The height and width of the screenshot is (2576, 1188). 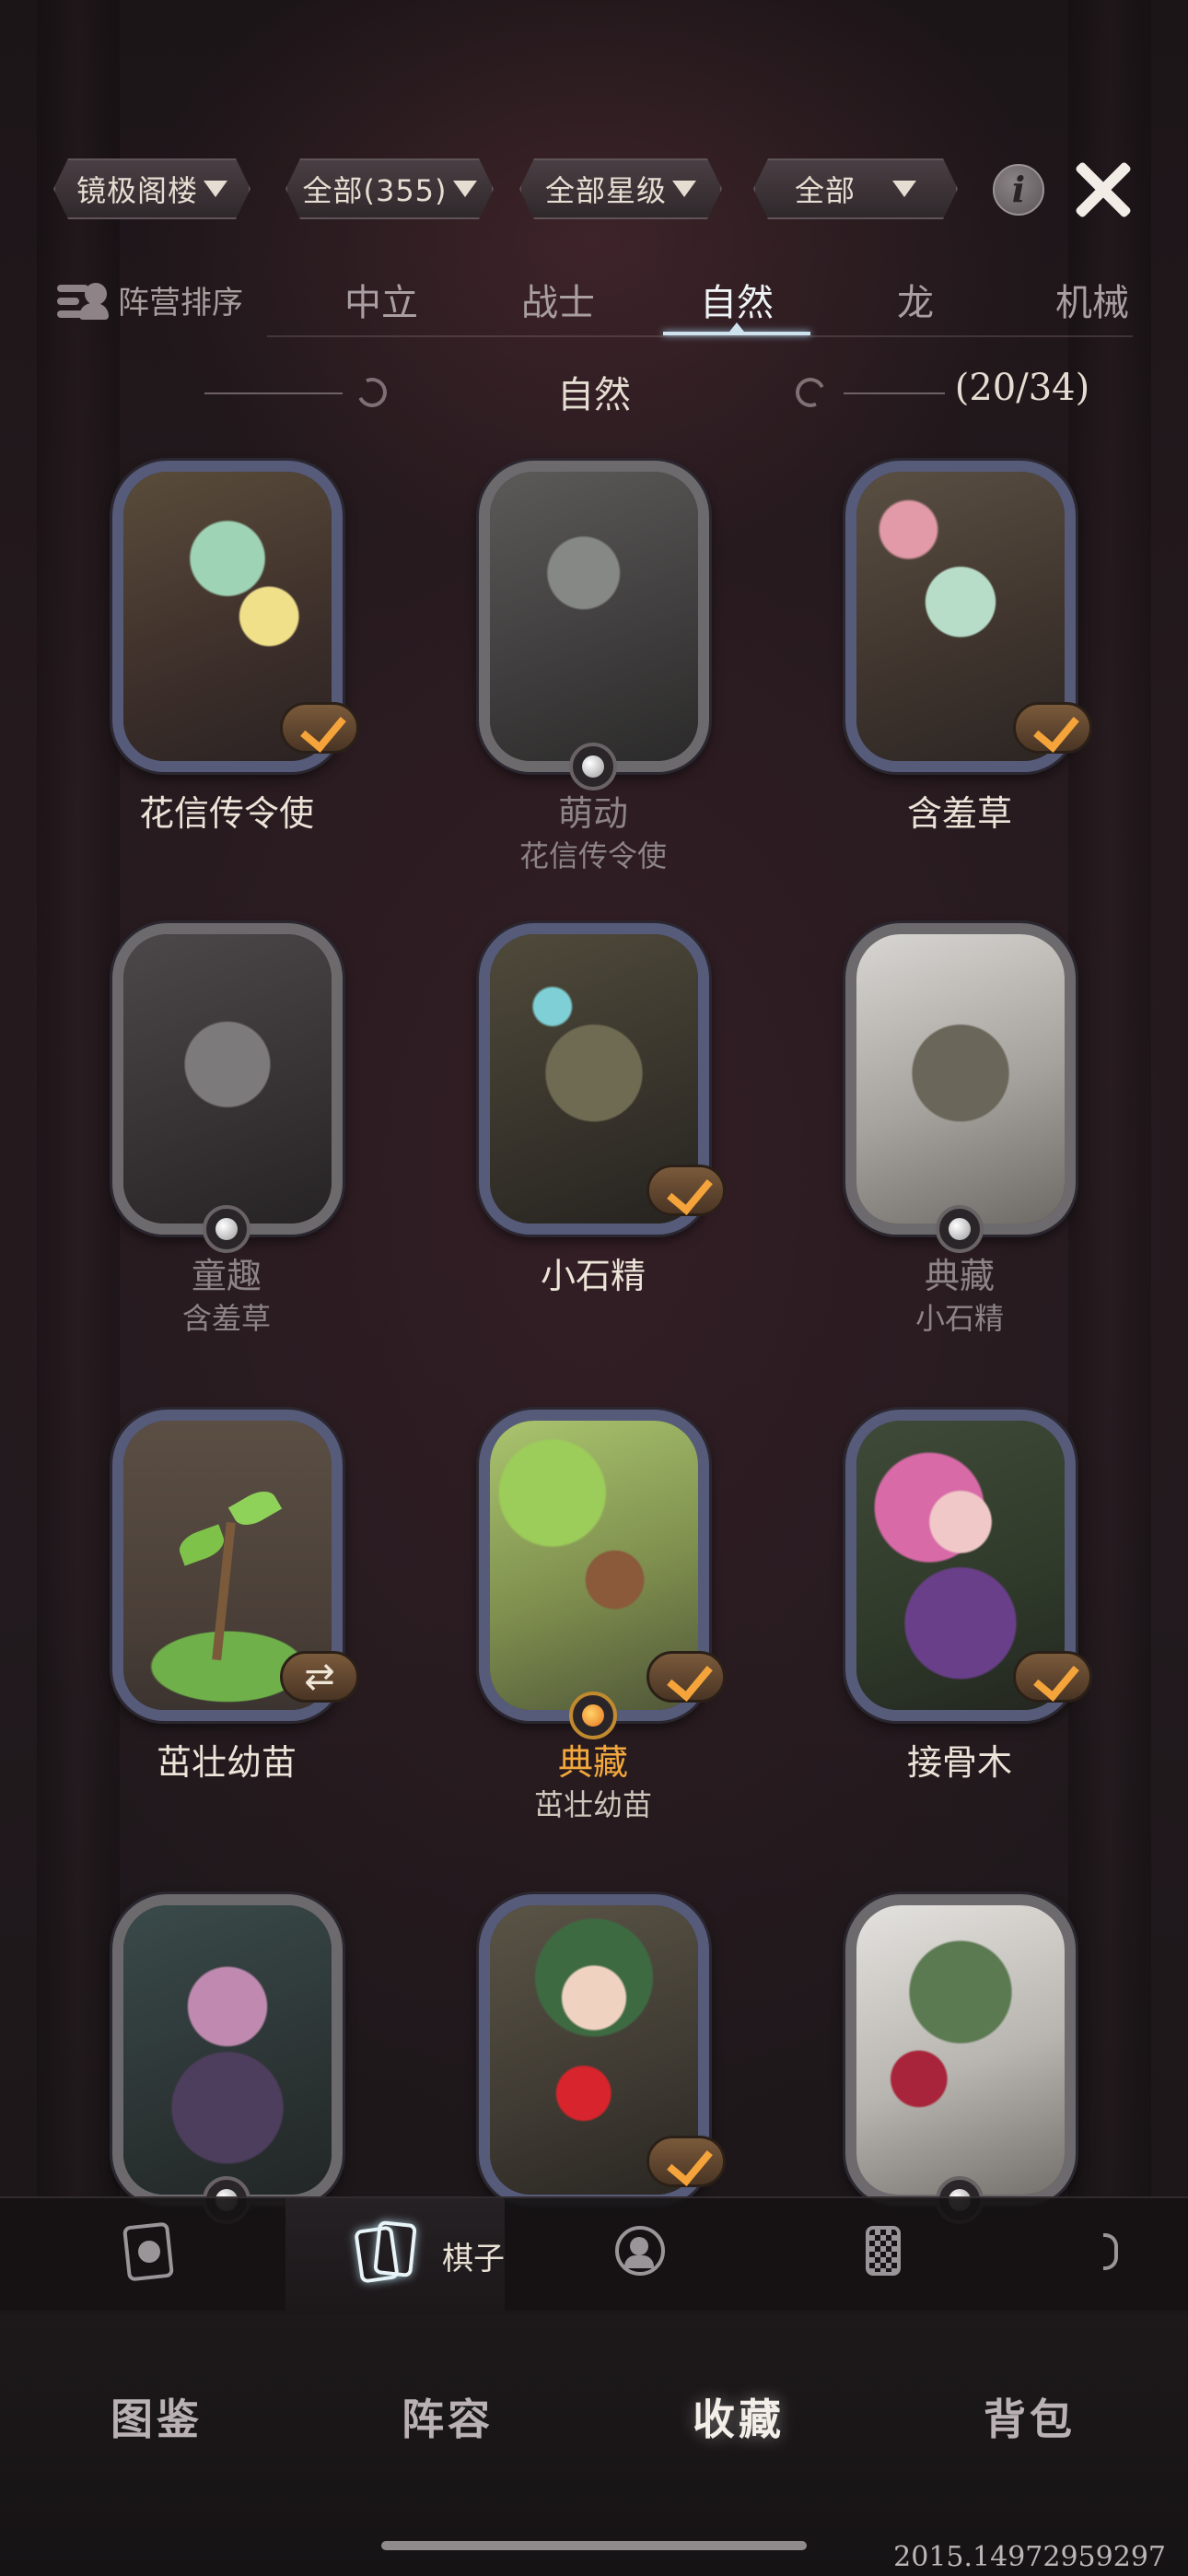 I want to click on avatar-frame-icon, so click(x=639, y=2252).